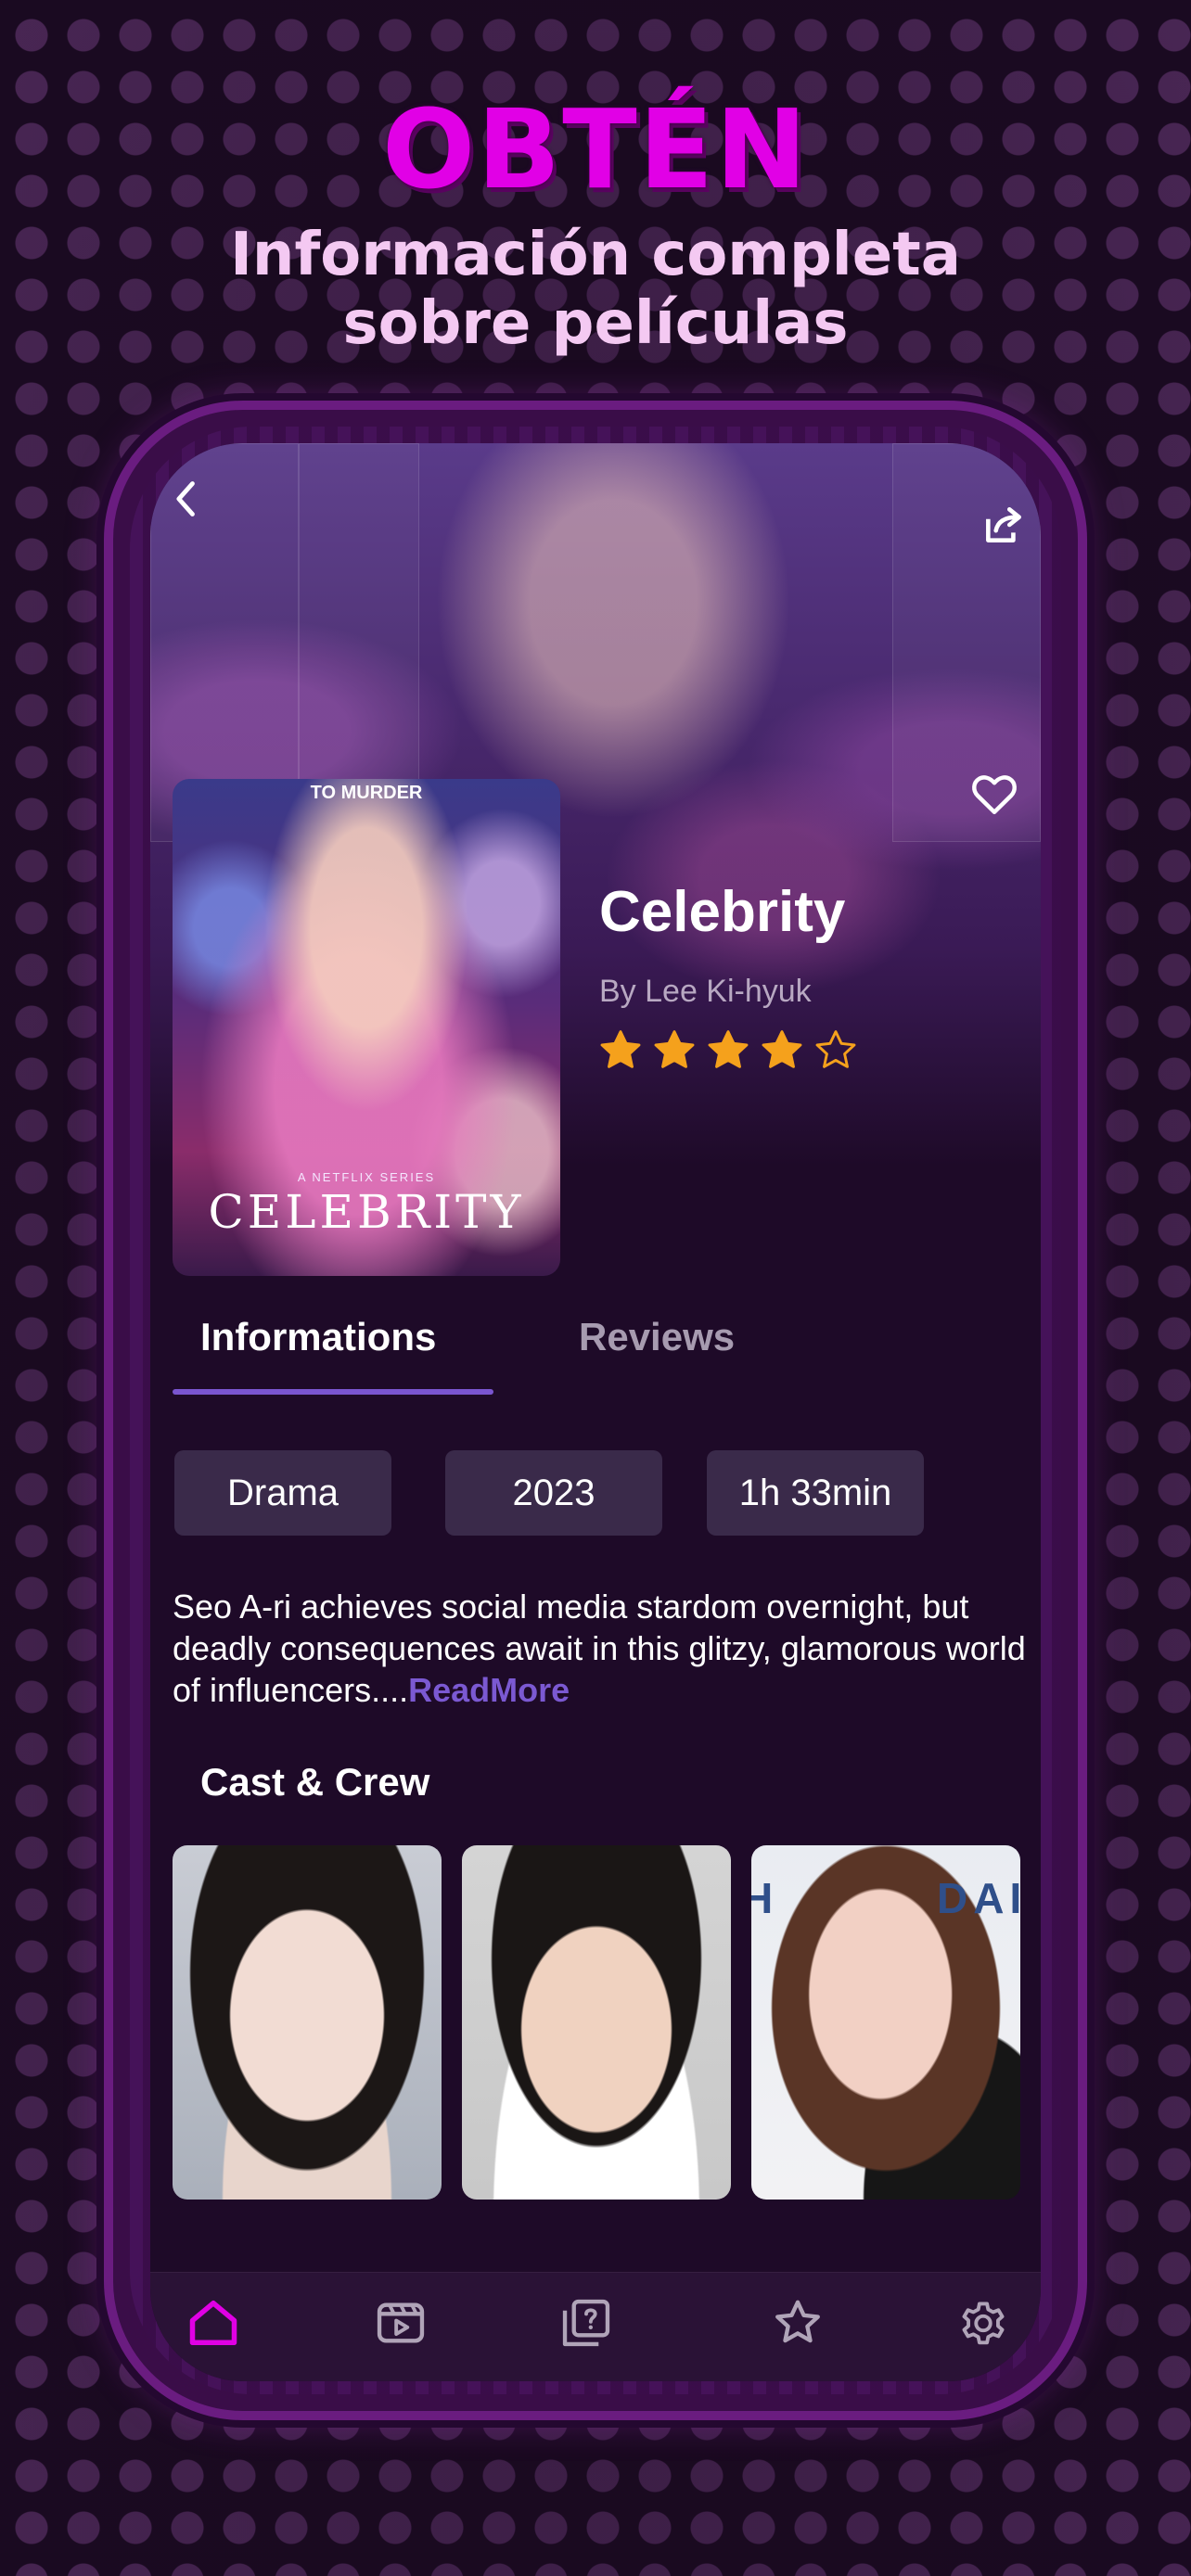 Image resolution: width=1191 pixels, height=2576 pixels. Describe the element at coordinates (489, 1690) in the screenshot. I see `read-more-link: ReadMore` at that location.